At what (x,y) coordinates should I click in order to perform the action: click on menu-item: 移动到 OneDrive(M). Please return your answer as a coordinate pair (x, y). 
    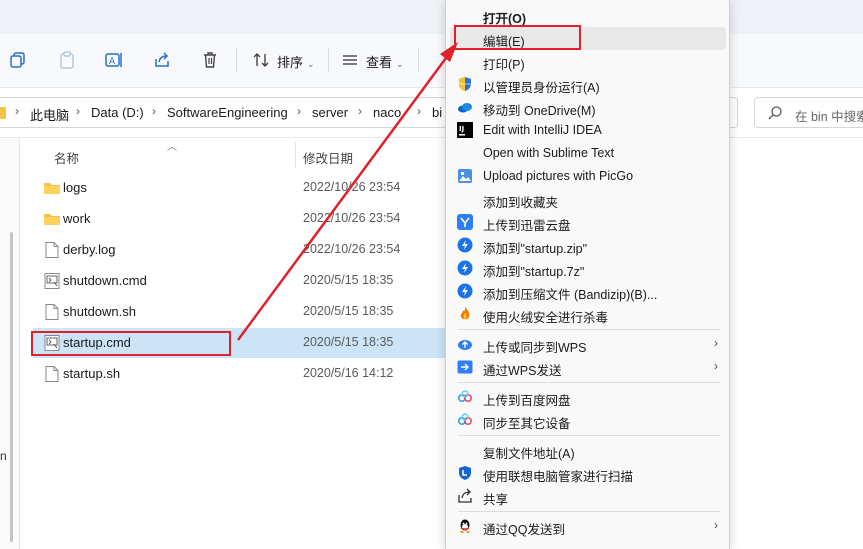
    Looking at the image, I should click on (588, 107).